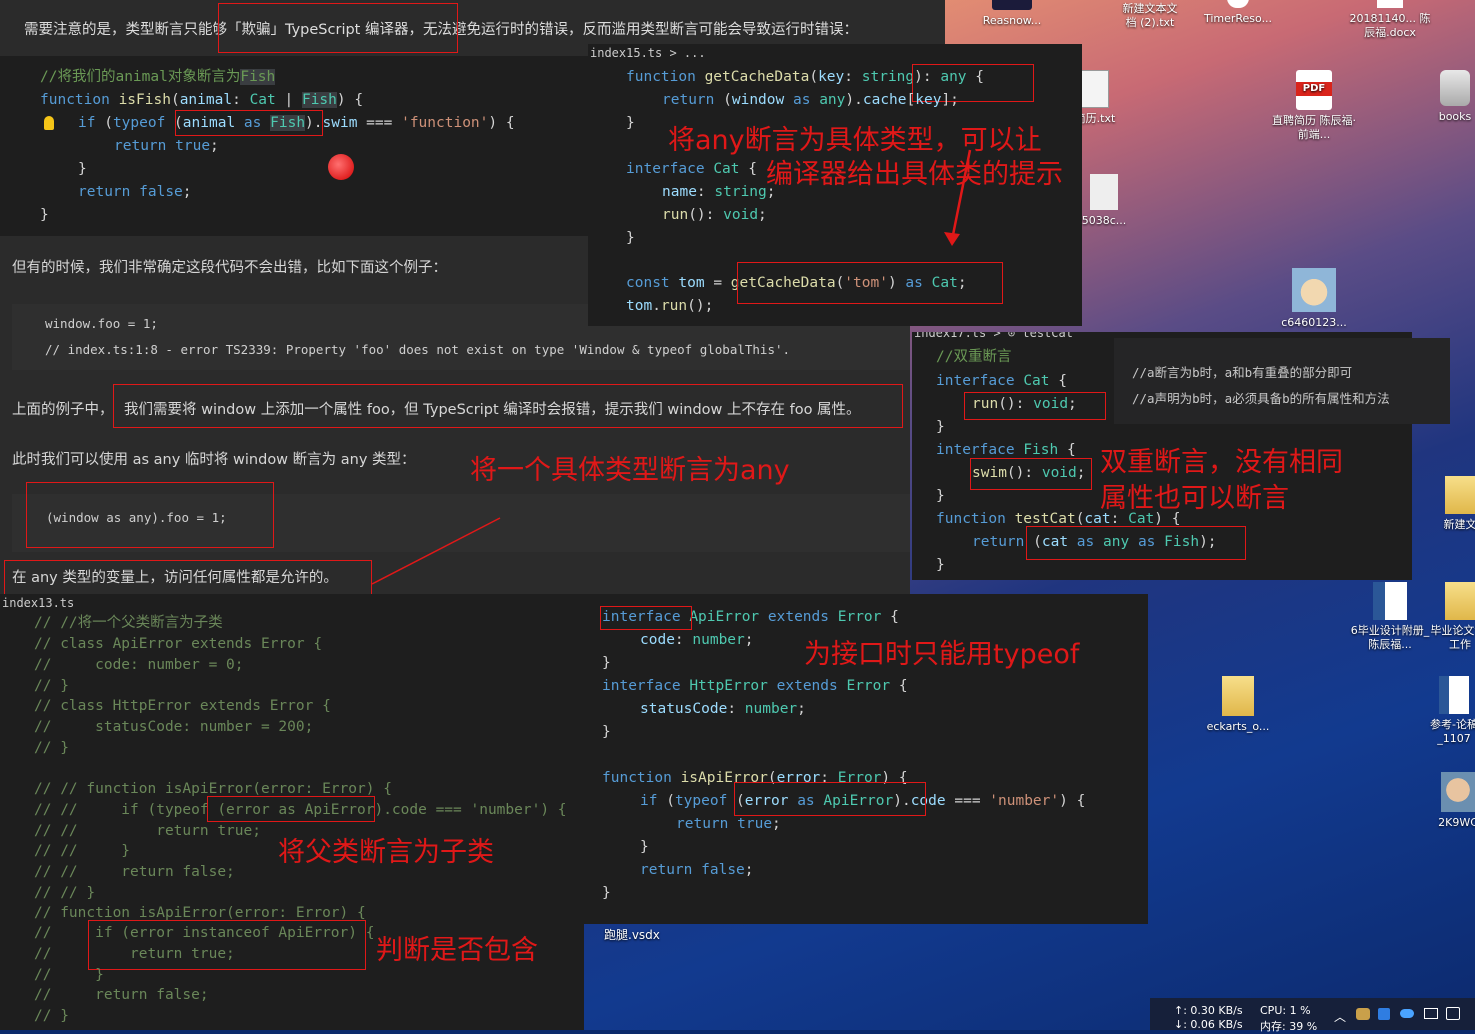 Image resolution: width=1475 pixels, height=1034 pixels. What do you see at coordinates (1261, 398) in the screenshot?
I see `note-line: //a声明为b时，a必须具备b的所有属性和方法` at bounding box center [1261, 398].